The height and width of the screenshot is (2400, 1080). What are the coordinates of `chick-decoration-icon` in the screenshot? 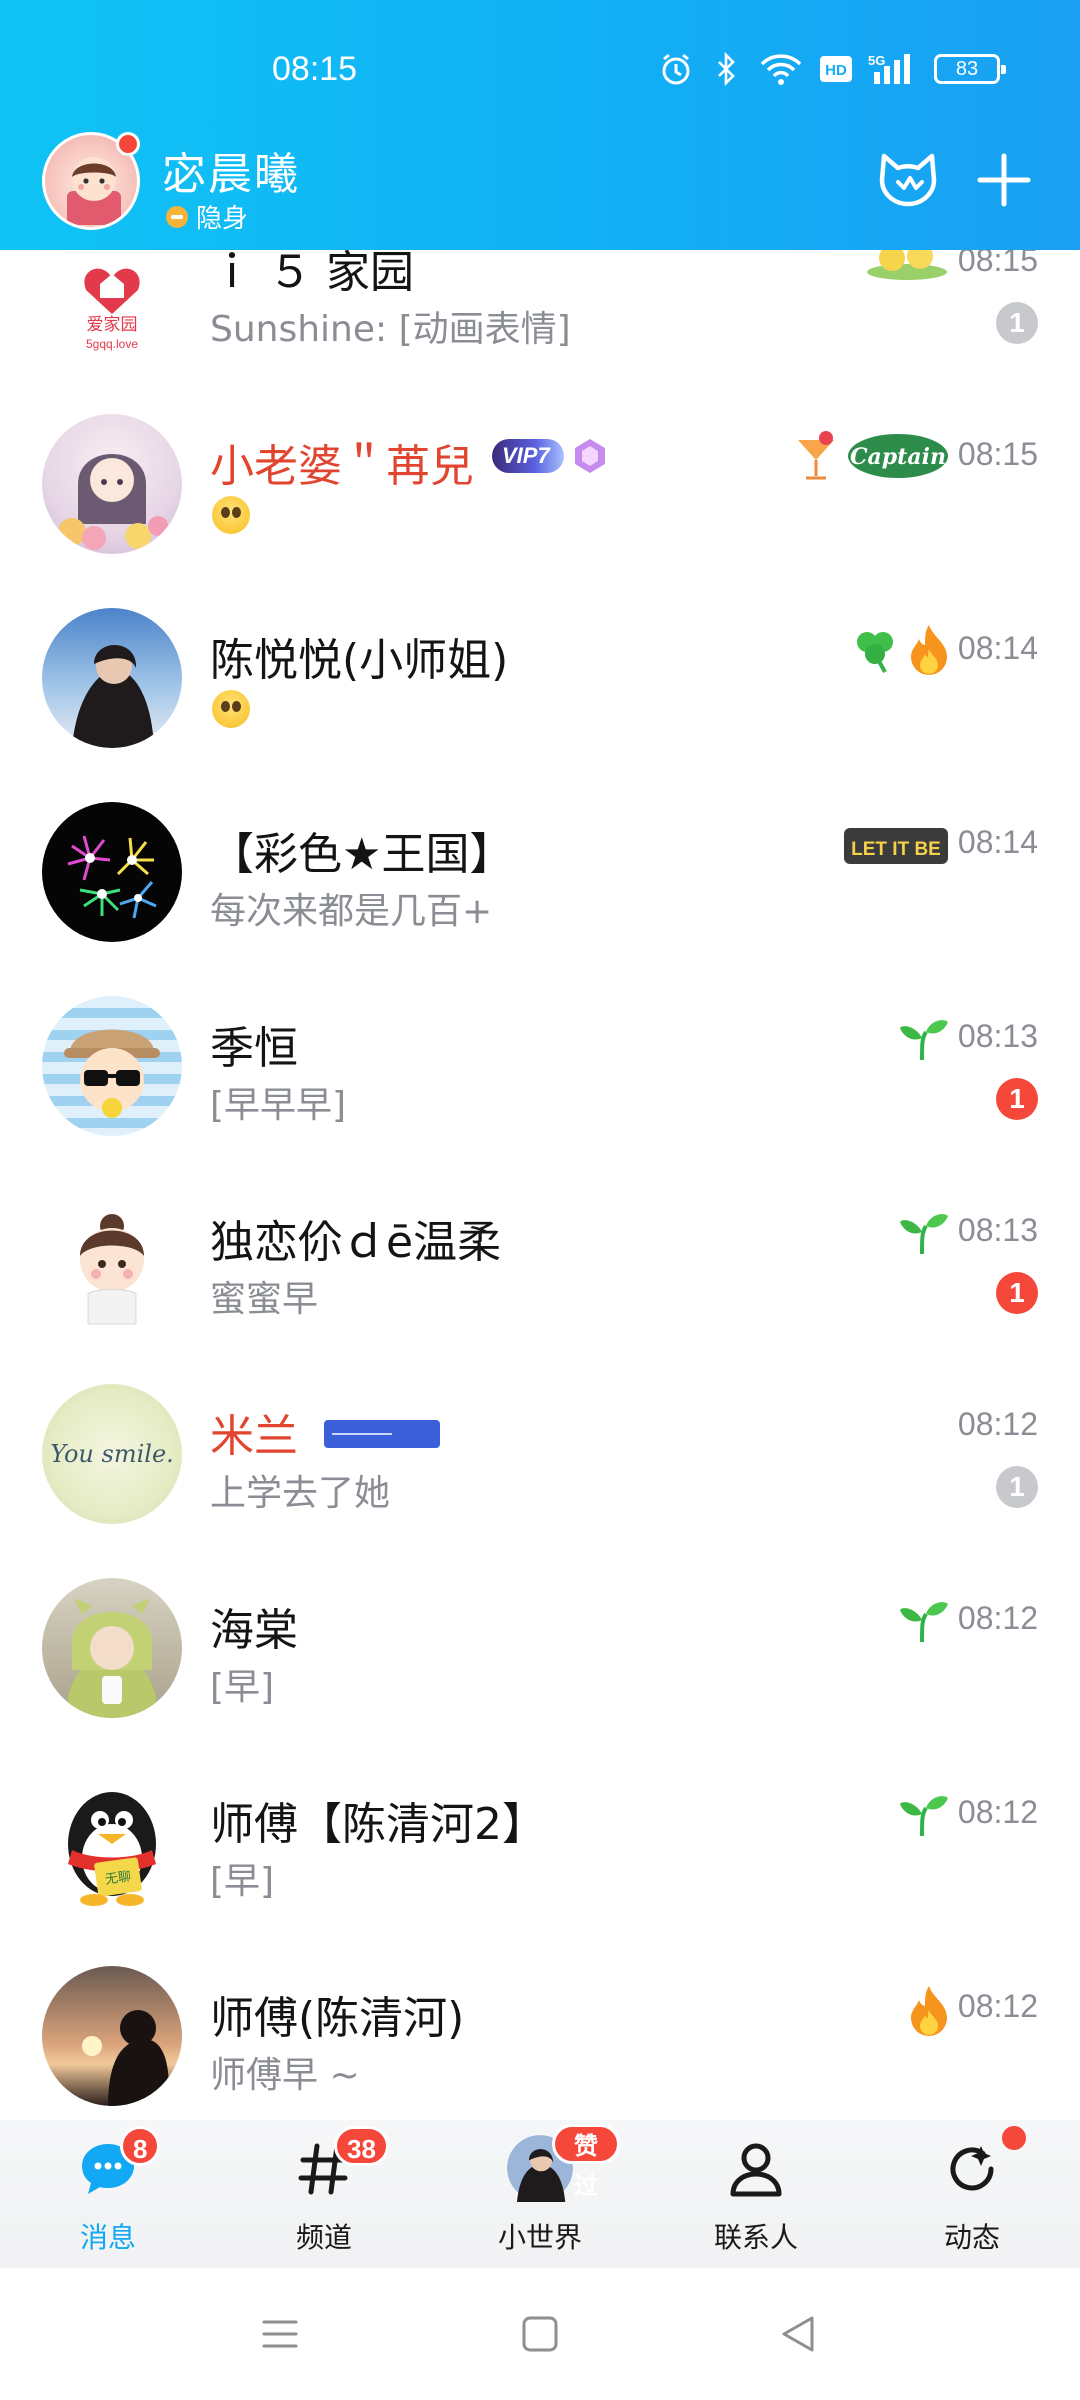 It's located at (907, 268).